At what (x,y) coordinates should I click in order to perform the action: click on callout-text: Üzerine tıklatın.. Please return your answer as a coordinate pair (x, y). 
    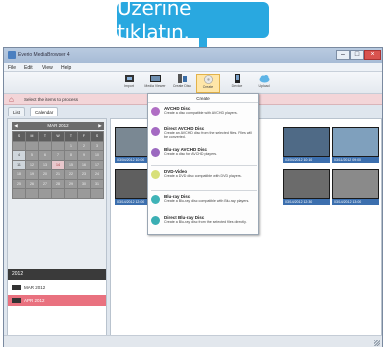
    Looking at the image, I should click on (154, 22).